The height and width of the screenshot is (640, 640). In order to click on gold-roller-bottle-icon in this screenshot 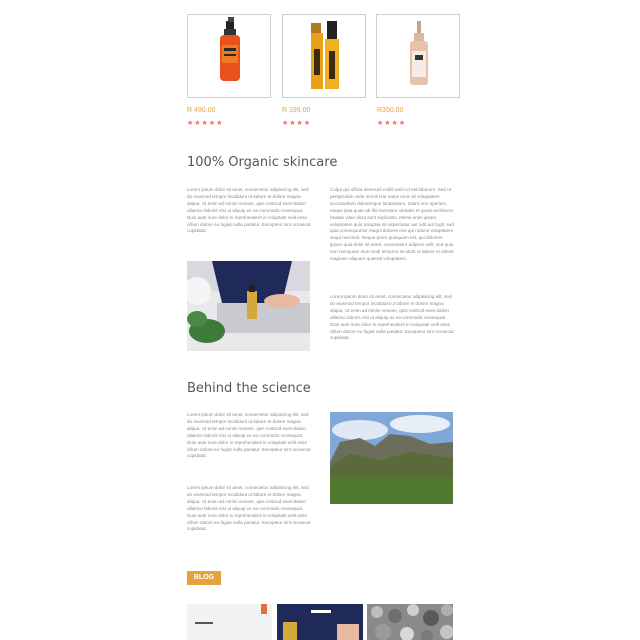, I will do `click(325, 55)`.